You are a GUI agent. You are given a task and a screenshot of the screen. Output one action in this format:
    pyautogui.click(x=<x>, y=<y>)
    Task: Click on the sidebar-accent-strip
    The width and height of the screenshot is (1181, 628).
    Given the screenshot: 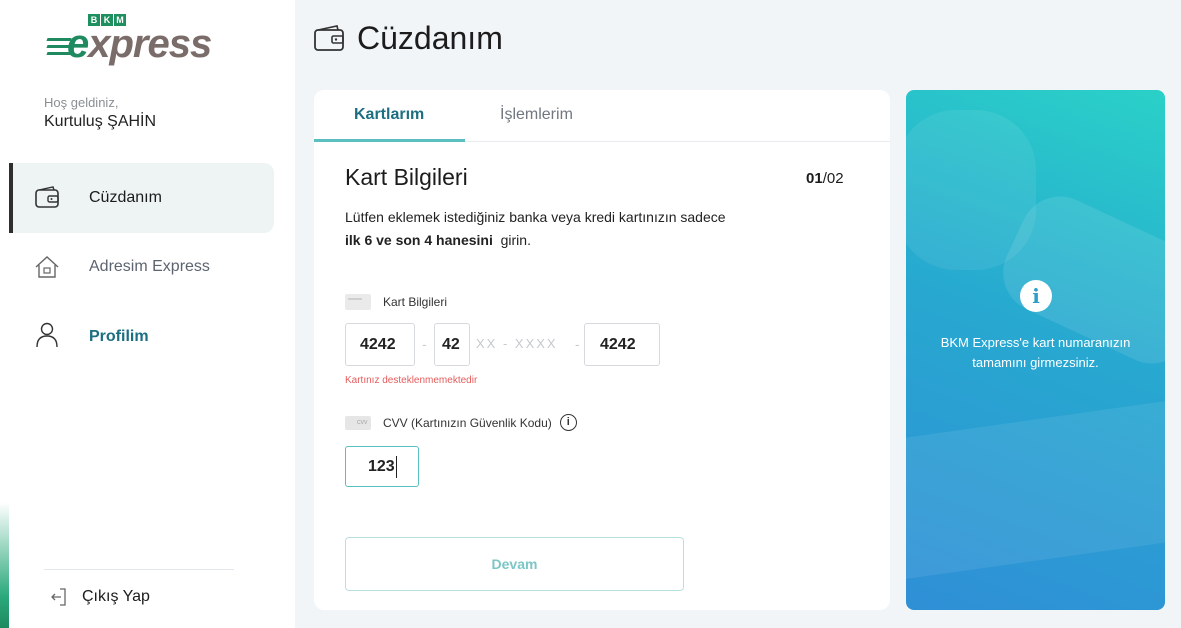 What is the action you would take?
    pyautogui.click(x=4, y=314)
    